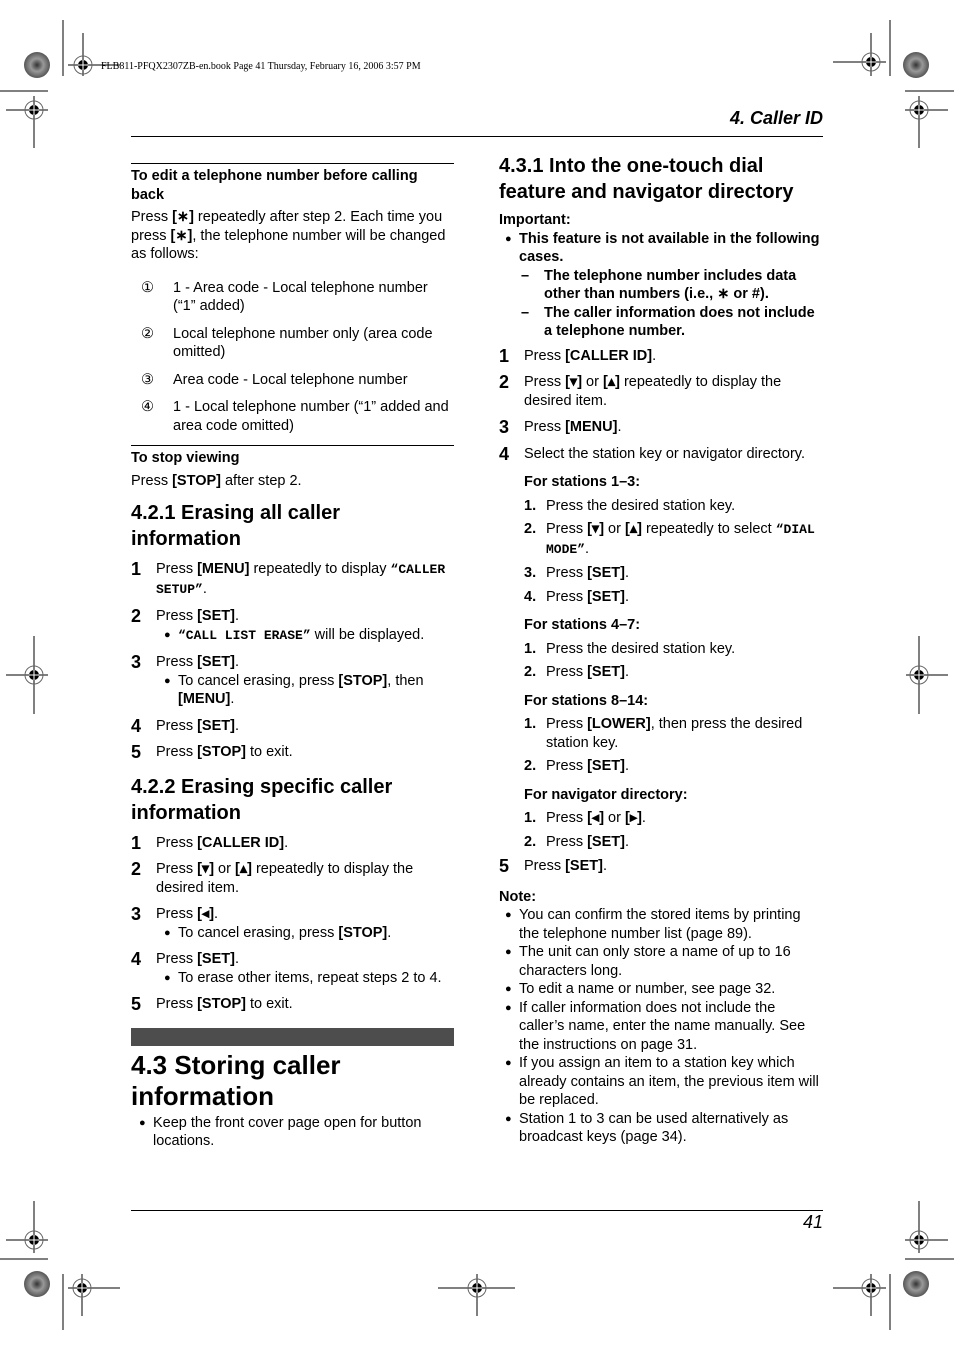  I want to click on right-arrow-key-icon: [▸], so click(633, 818).